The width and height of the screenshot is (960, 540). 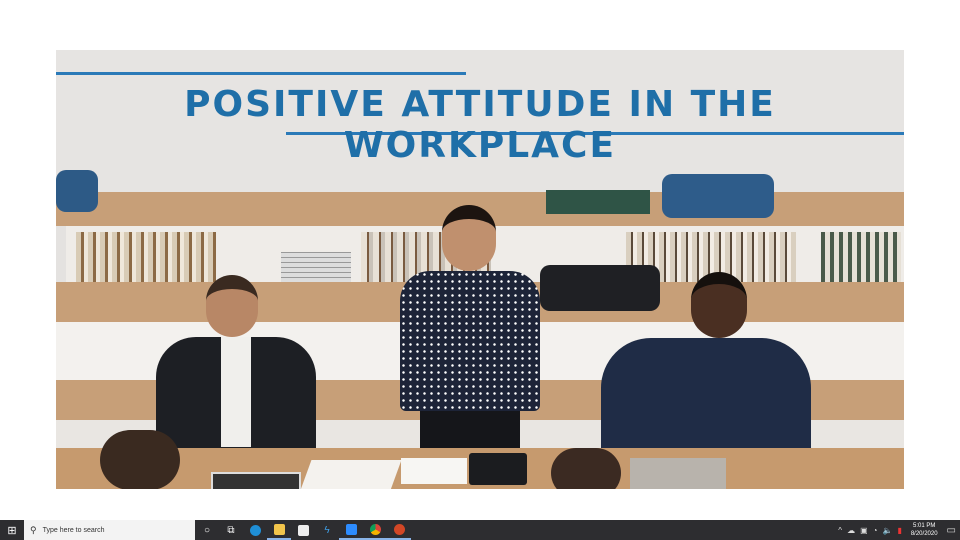 What do you see at coordinates (875, 530) in the screenshot?
I see `network-icon: ◔` at bounding box center [875, 530].